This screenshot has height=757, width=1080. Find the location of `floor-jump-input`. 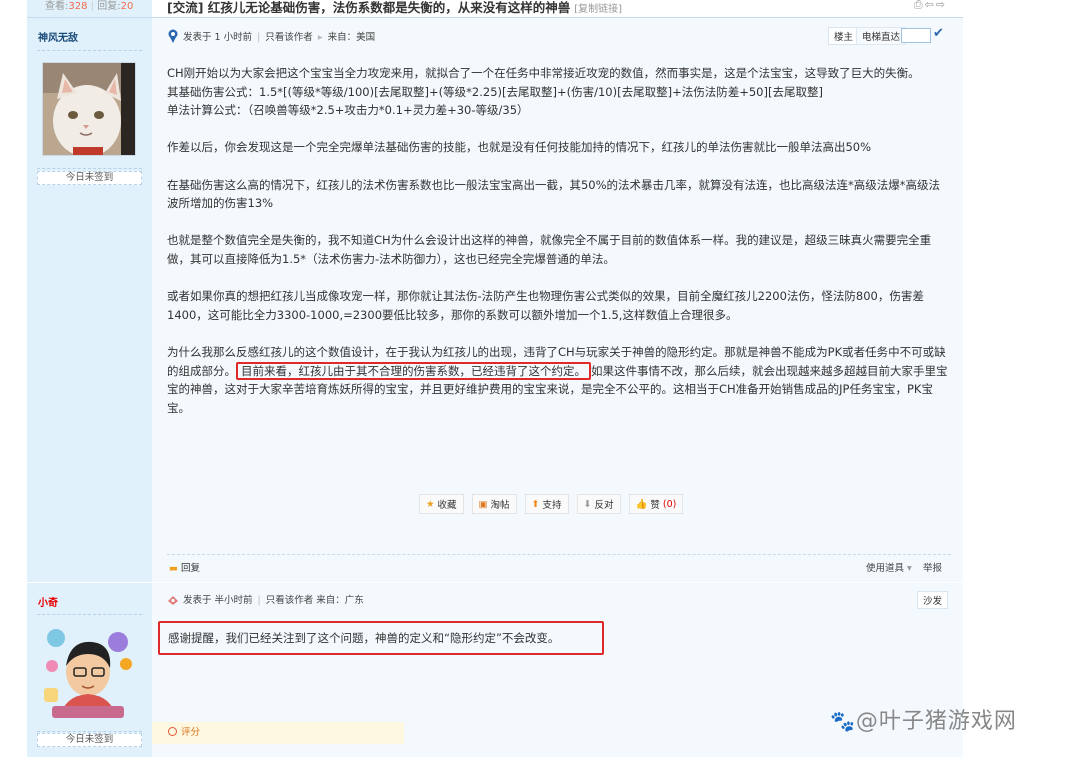

floor-jump-input is located at coordinates (916, 35).